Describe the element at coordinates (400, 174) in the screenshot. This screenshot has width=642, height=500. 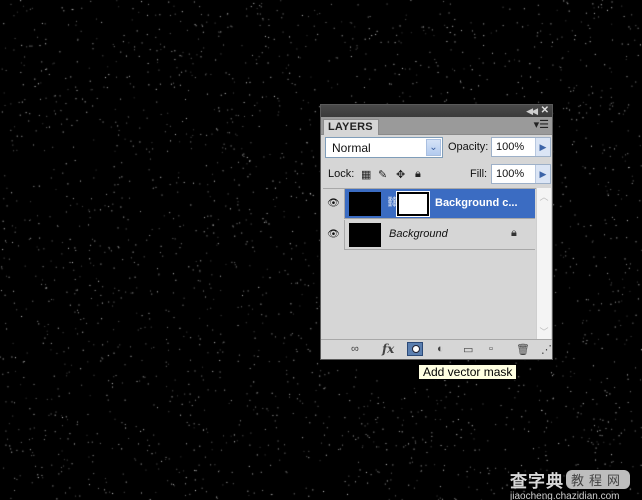
I see `lock-position-icon: ✥` at that location.